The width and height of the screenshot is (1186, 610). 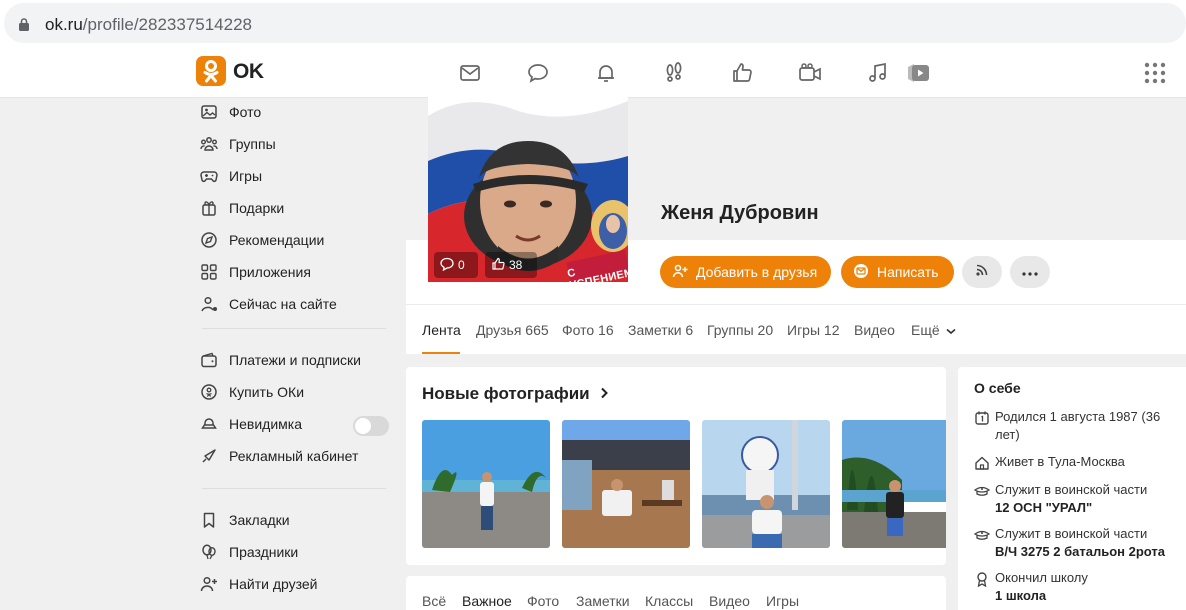 I want to click on wallet-icon, so click(x=209, y=360).